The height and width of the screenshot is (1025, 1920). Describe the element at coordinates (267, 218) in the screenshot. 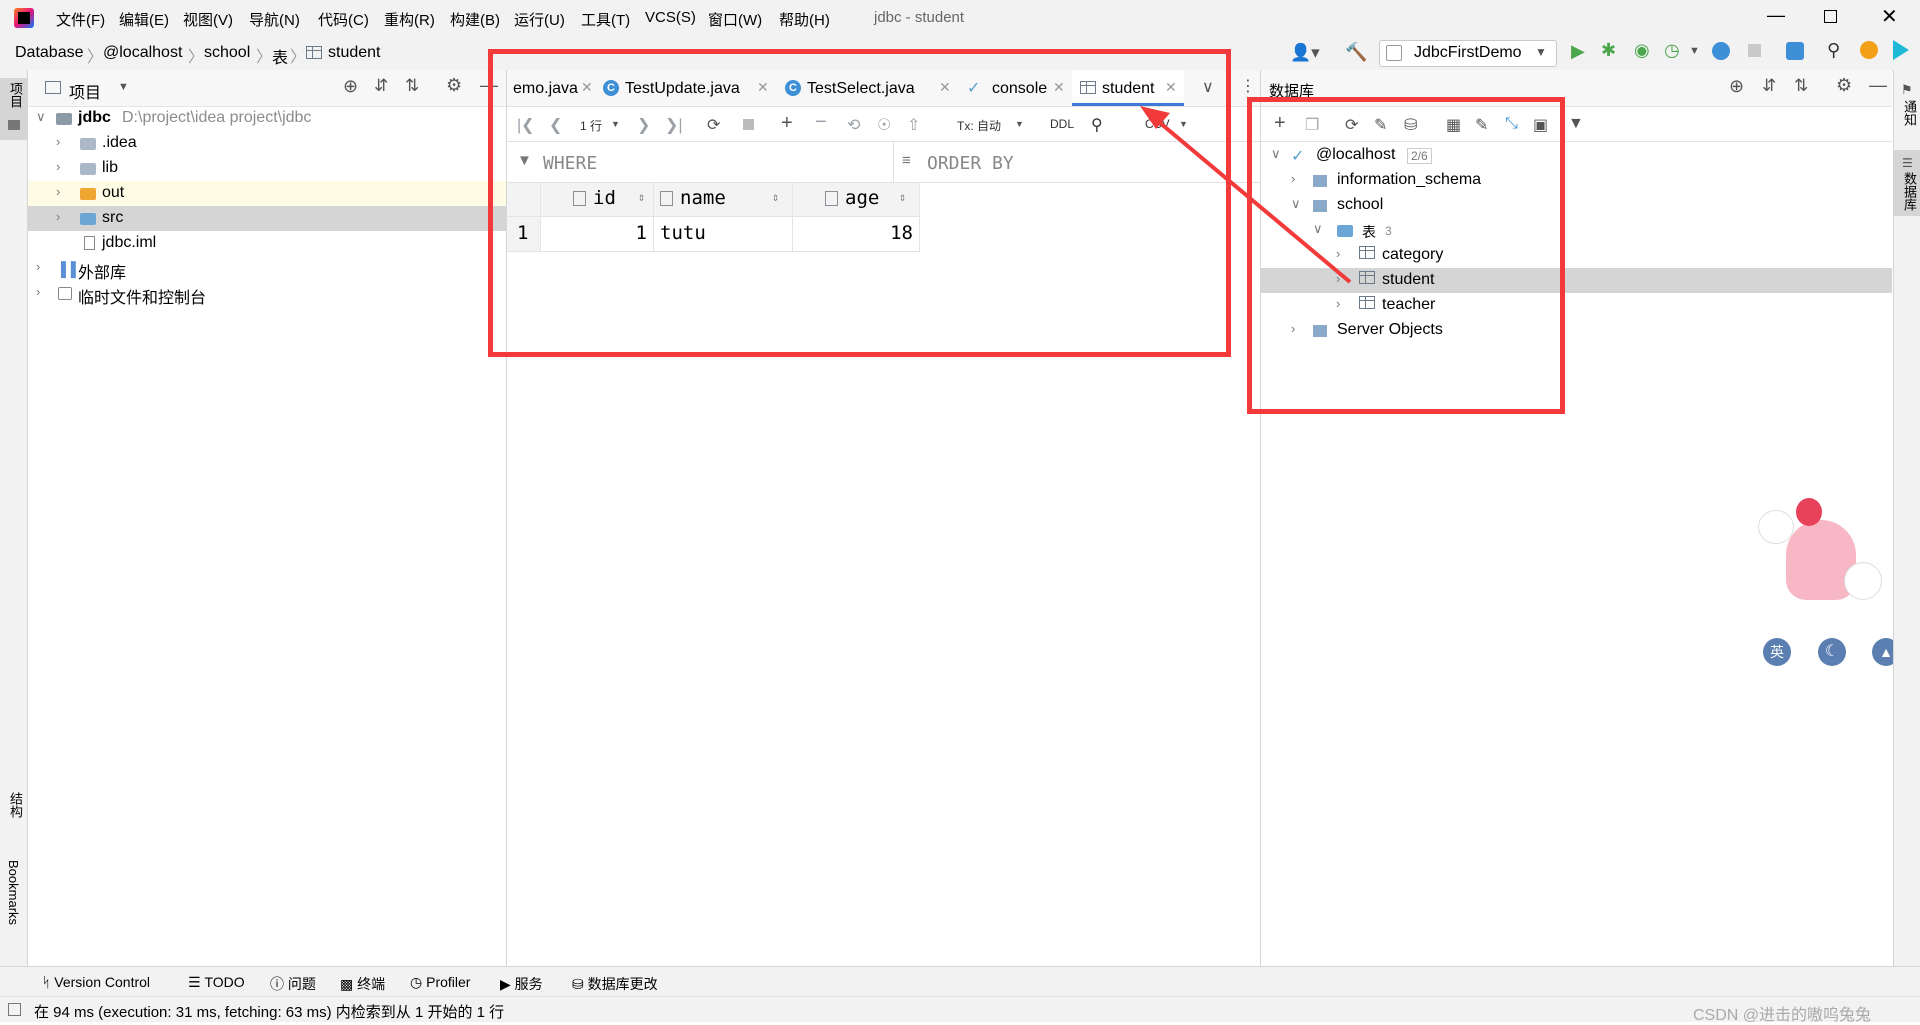

I see `tree-item-src: › src` at that location.